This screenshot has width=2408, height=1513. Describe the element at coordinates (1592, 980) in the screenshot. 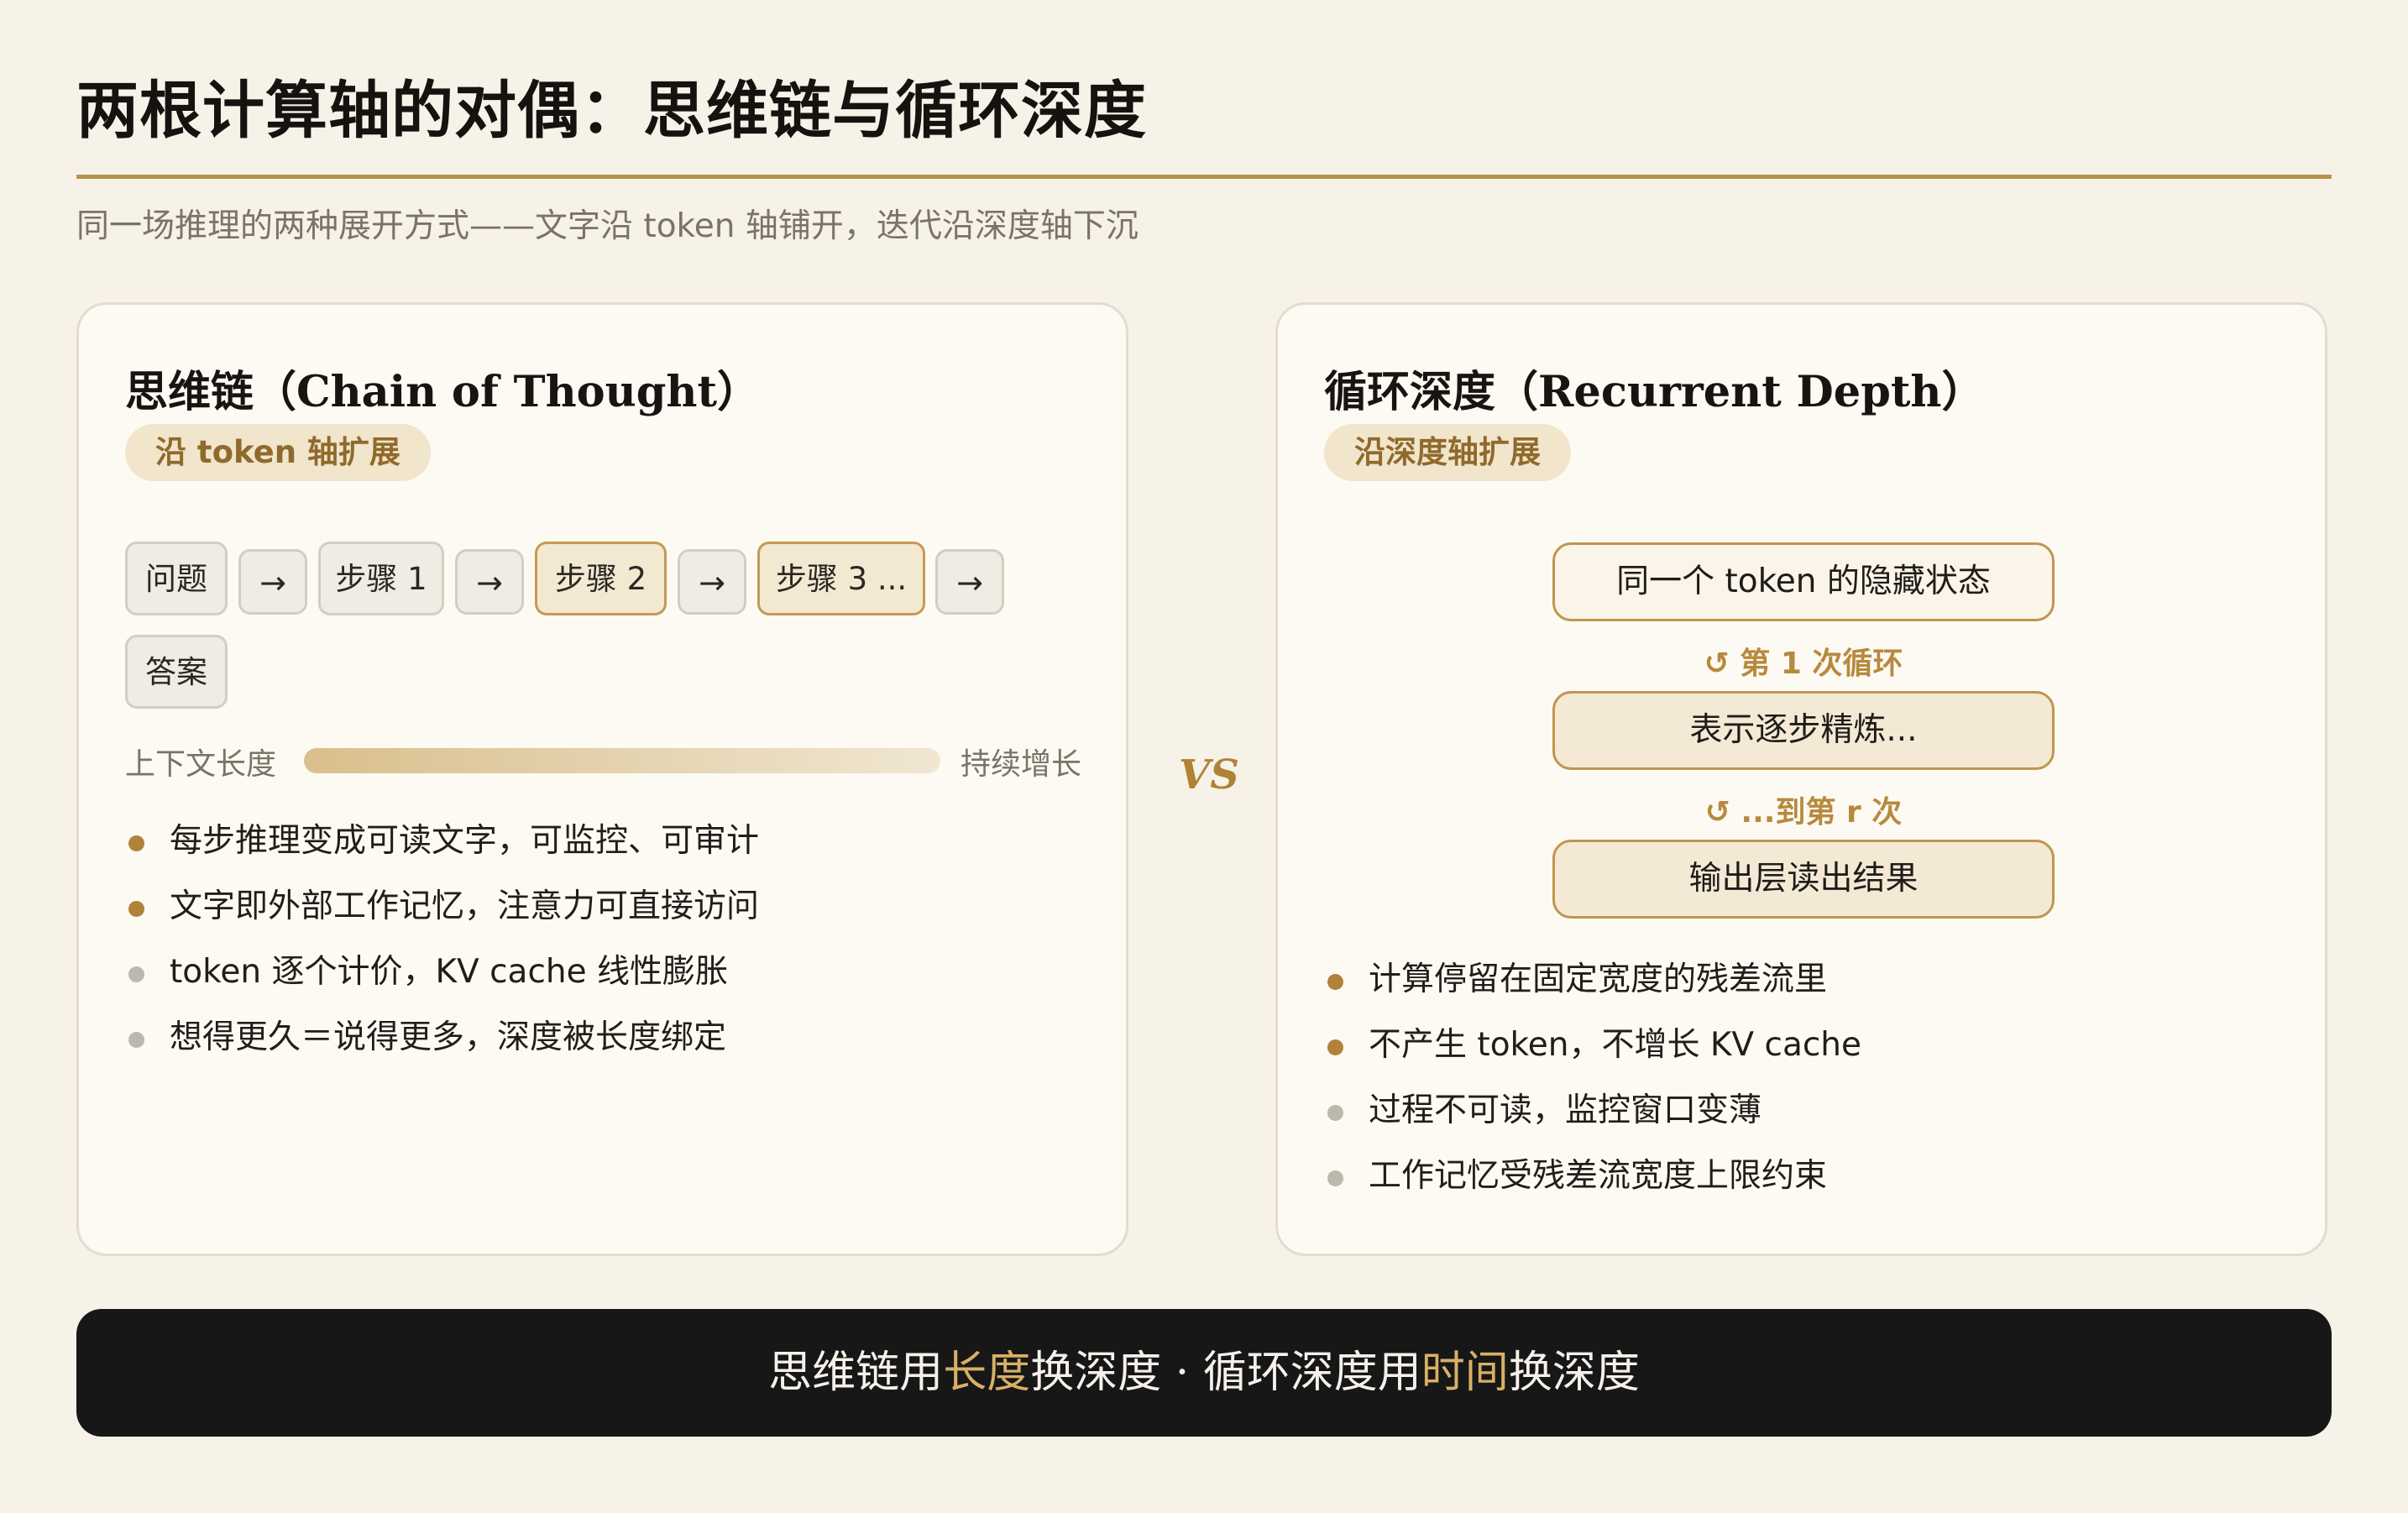

I see `list-item: 计算停留在固定宽度的残差流里` at that location.